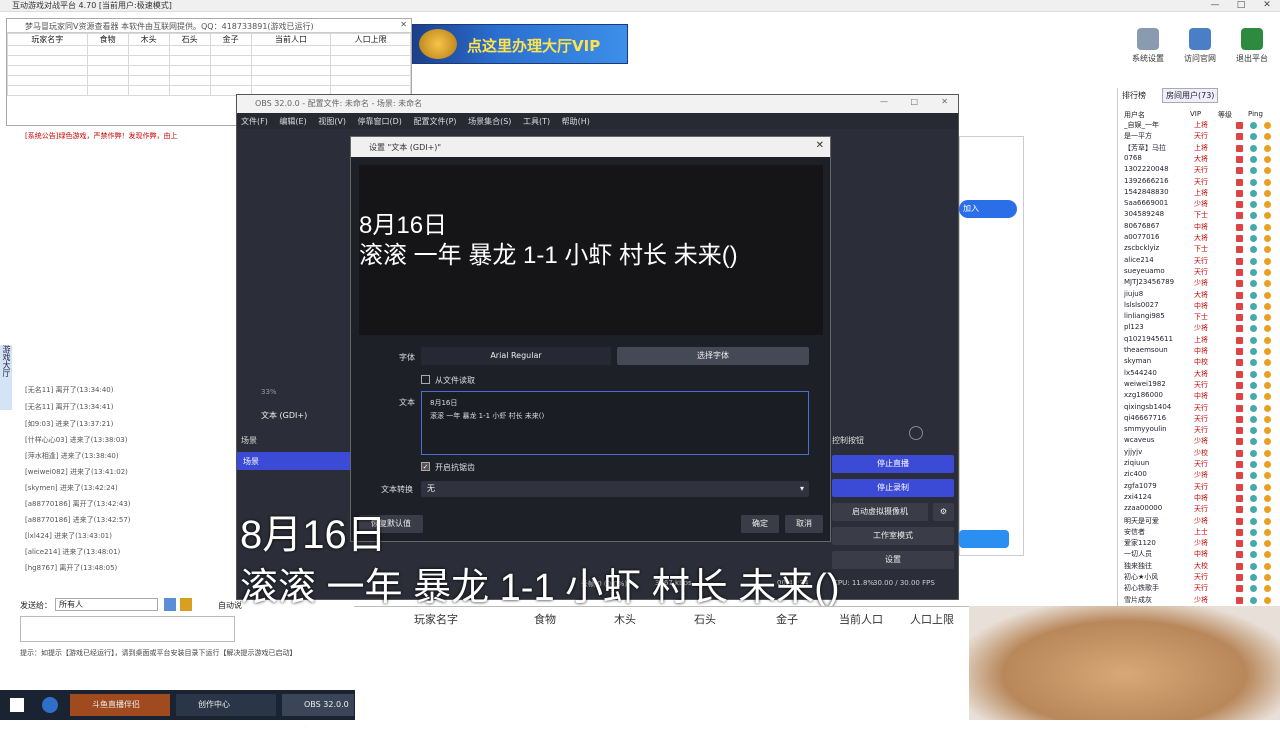 The height and width of the screenshot is (738, 1280). Describe the element at coordinates (576, 121) in the screenshot. I see `menu-help: 帮助(H)` at that location.